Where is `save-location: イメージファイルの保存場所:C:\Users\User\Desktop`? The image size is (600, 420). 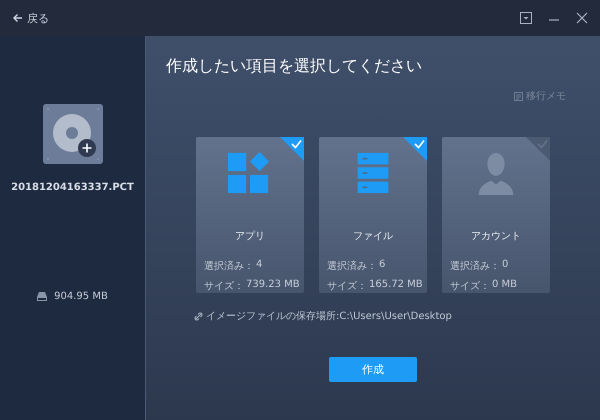 save-location: イメージファイルの保存場所:C:\Users\User\Desktop is located at coordinates (329, 316).